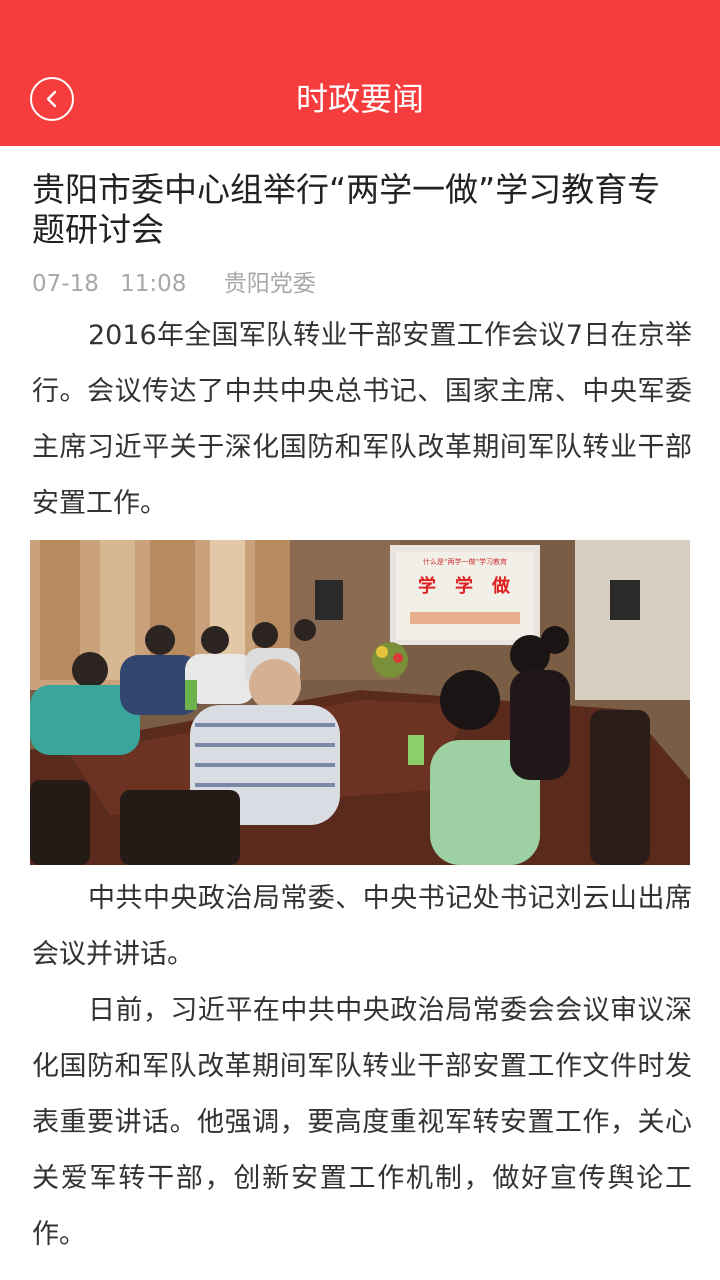 The width and height of the screenshot is (720, 1280). Describe the element at coordinates (269, 284) in the screenshot. I see `article-source: 贵阳党委` at that location.